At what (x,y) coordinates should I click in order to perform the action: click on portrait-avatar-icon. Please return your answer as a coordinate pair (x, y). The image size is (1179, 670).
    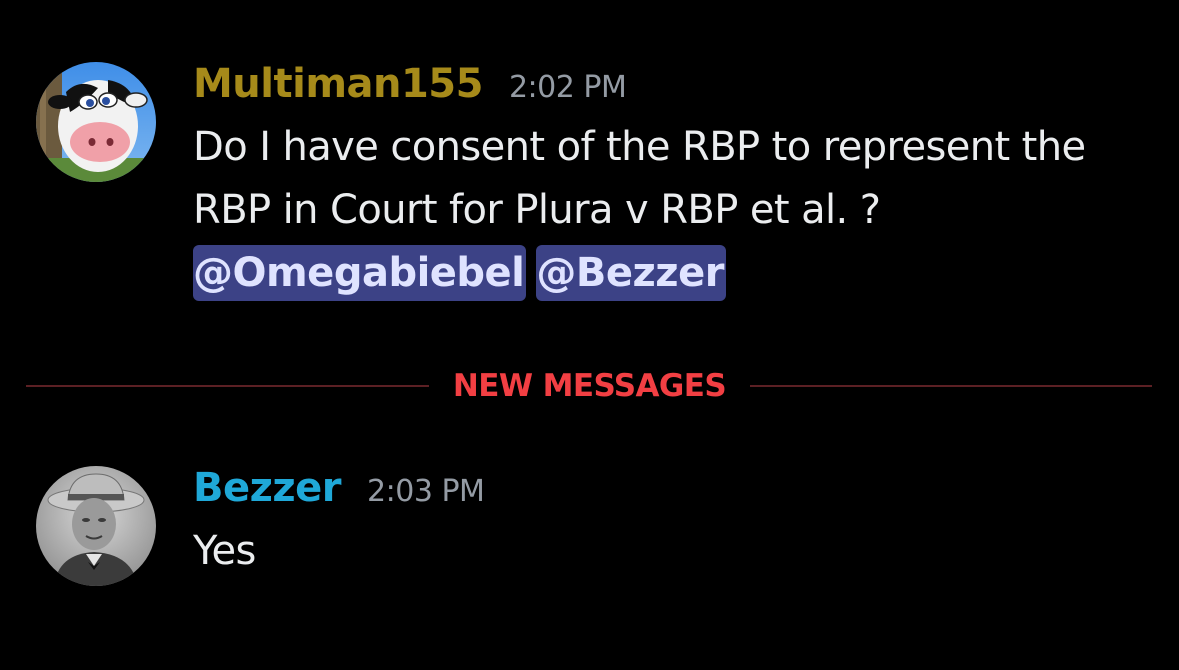
    Looking at the image, I should click on (96, 526).